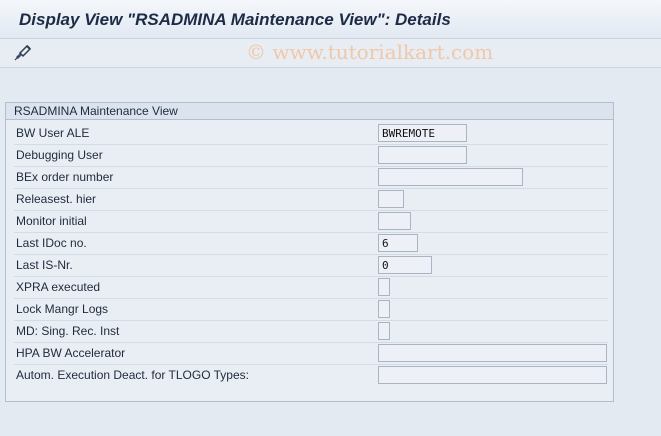 The height and width of the screenshot is (436, 661). I want to click on field-label: Monitor initial, so click(51, 221).